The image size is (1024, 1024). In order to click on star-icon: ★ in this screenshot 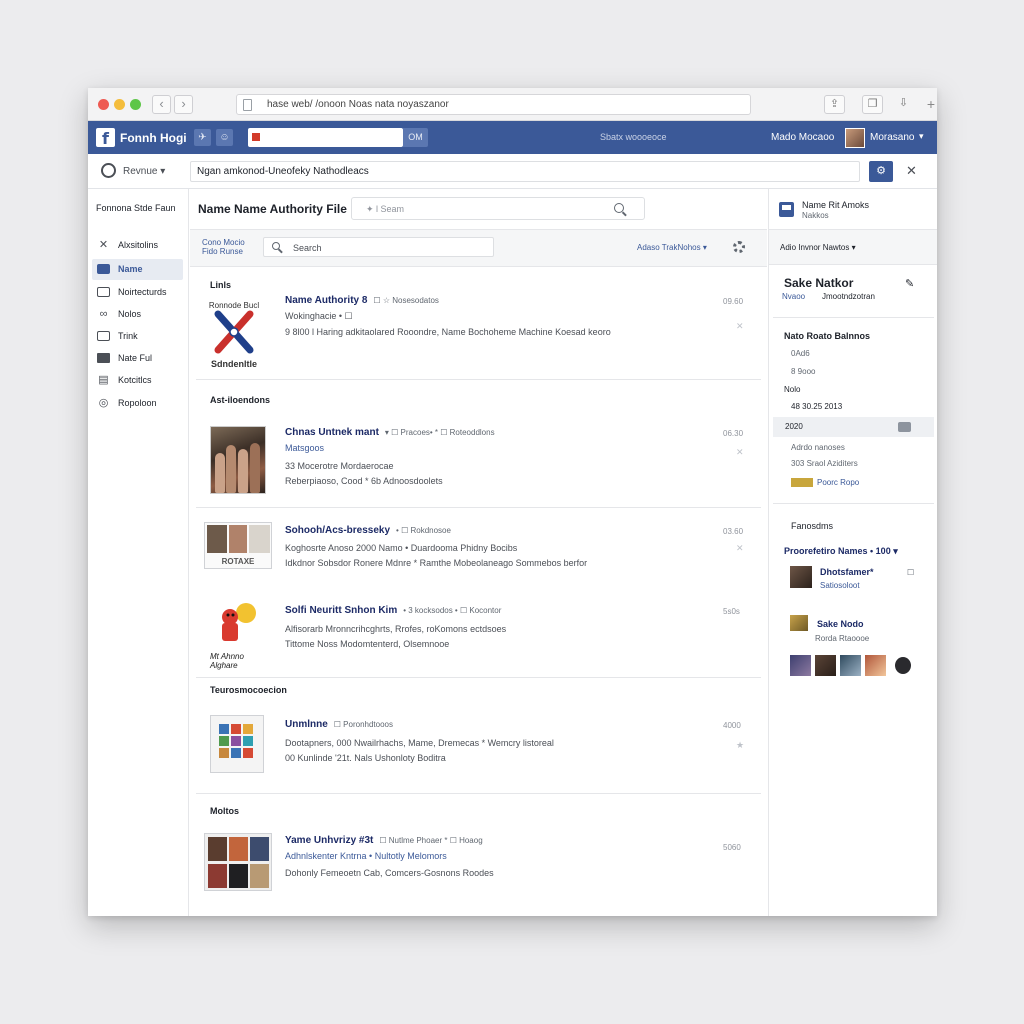, I will do `click(740, 745)`.